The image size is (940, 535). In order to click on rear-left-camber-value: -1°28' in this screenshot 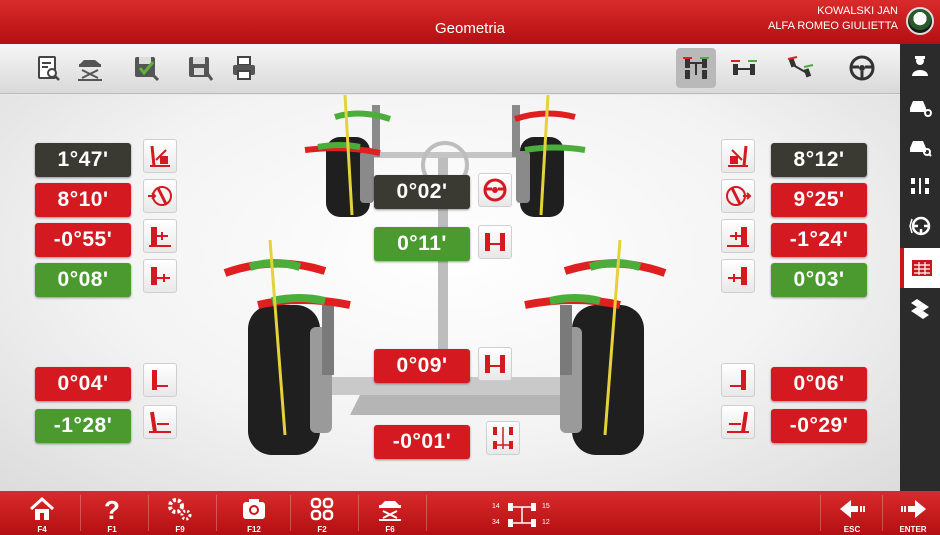, I will do `click(83, 426)`.